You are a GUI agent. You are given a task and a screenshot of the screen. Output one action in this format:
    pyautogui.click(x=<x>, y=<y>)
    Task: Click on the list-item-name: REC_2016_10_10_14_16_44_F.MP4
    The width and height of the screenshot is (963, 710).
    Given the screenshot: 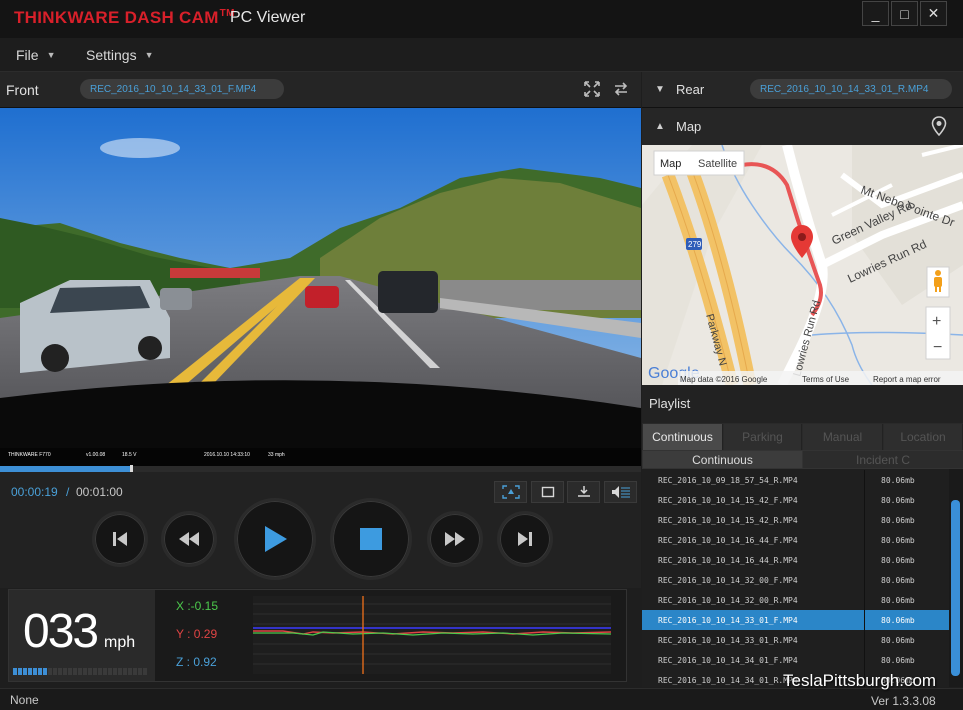 What is the action you would take?
    pyautogui.click(x=753, y=540)
    